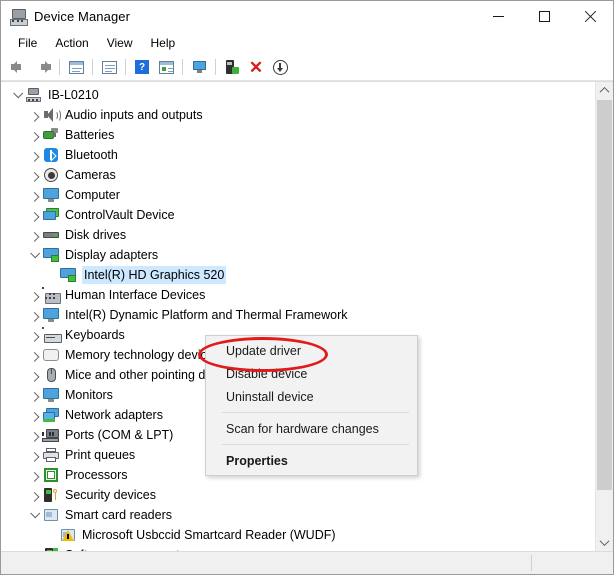  I want to click on menu-action: Action, so click(71, 43).